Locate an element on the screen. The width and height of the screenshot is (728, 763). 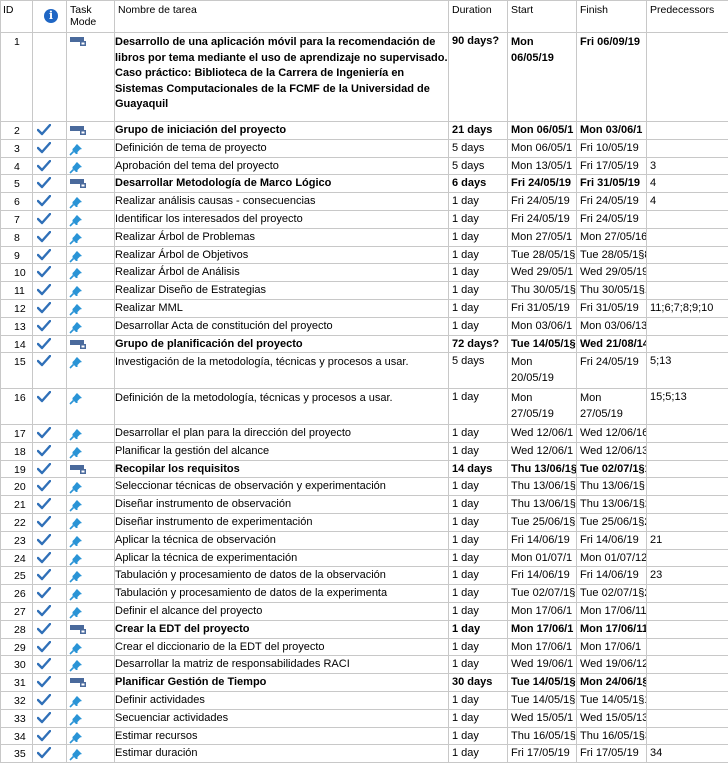
task-start: Mon 17/06/1 is located at coordinates (542, 647).